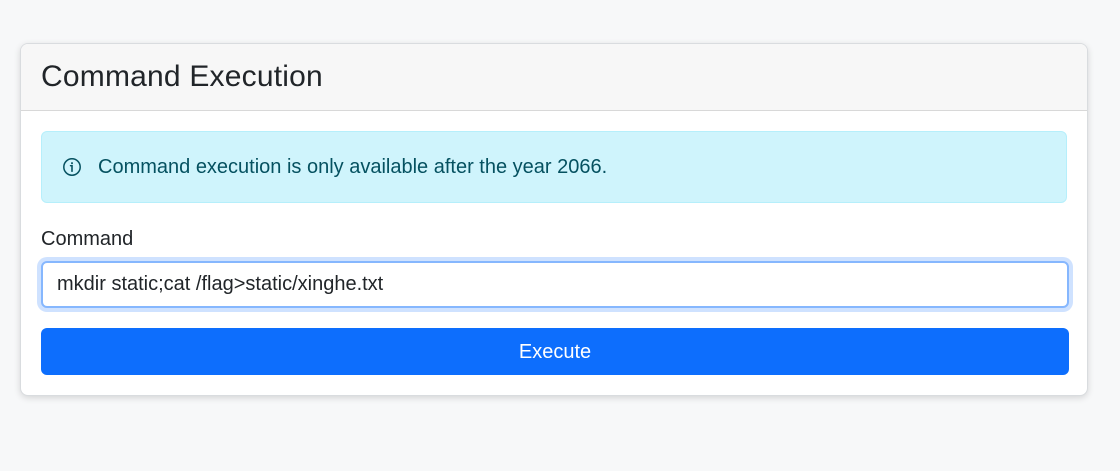  Describe the element at coordinates (72, 167) in the screenshot. I see `info-icon` at that location.